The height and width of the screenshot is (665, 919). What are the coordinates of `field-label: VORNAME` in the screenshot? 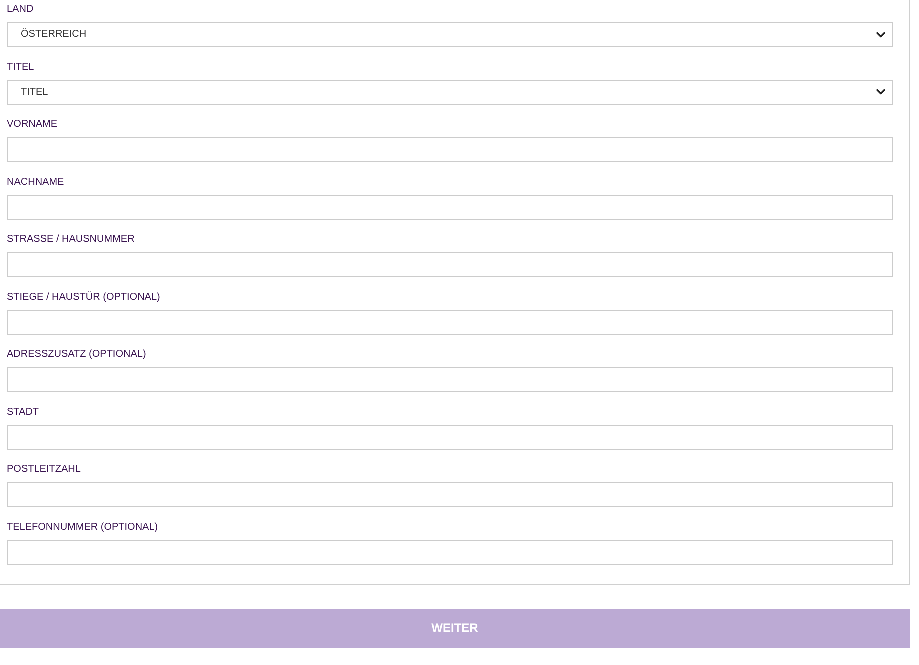 It's located at (33, 124).